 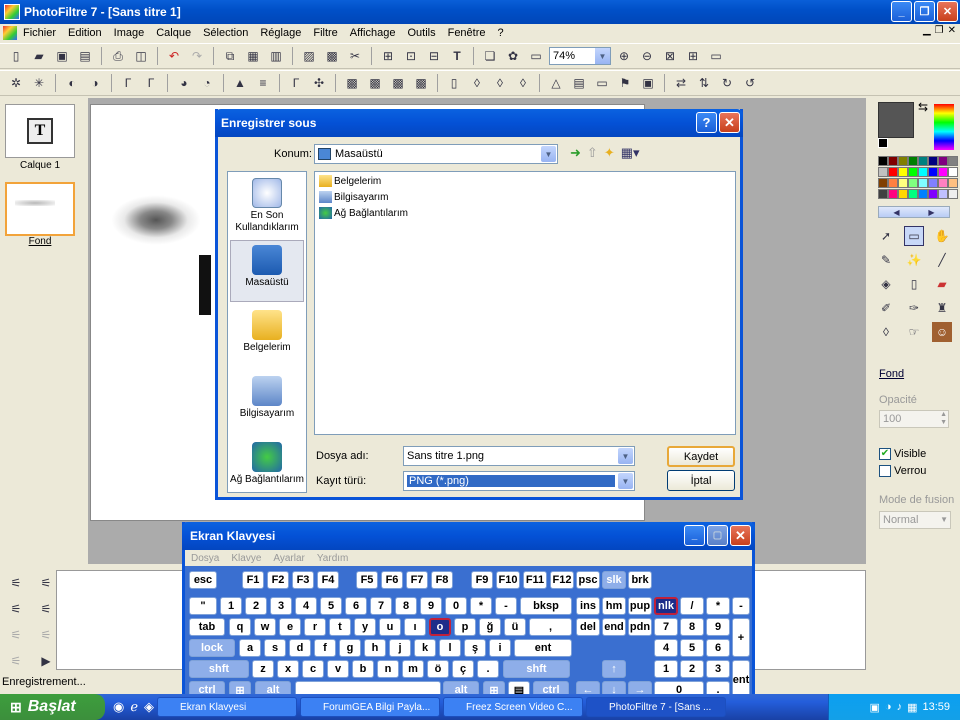 What do you see at coordinates (400, 648) in the screenshot?
I see `key-j: j` at bounding box center [400, 648].